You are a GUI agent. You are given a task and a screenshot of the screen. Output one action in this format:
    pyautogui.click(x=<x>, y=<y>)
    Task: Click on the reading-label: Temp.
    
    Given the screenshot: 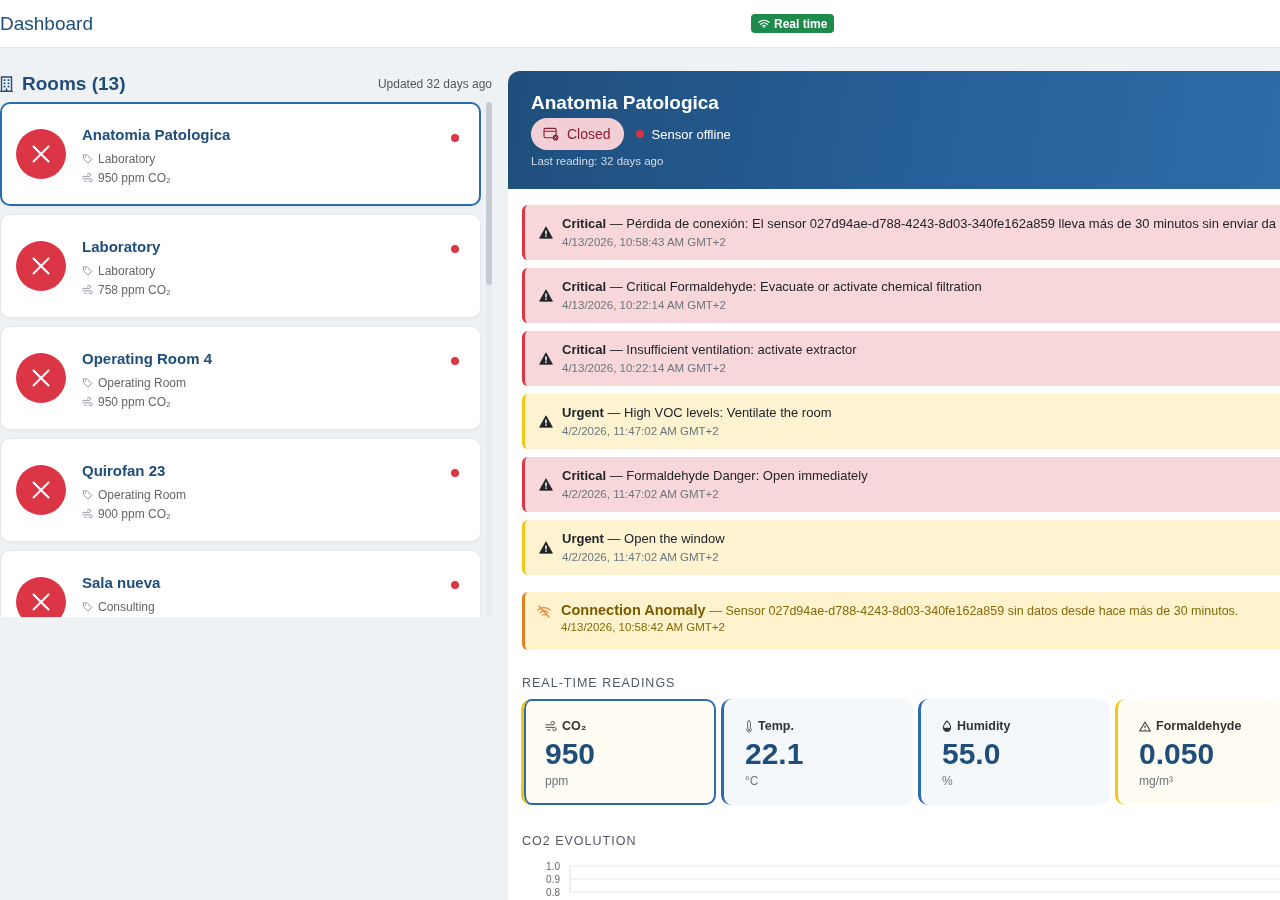 What is the action you would take?
    pyautogui.click(x=776, y=726)
    